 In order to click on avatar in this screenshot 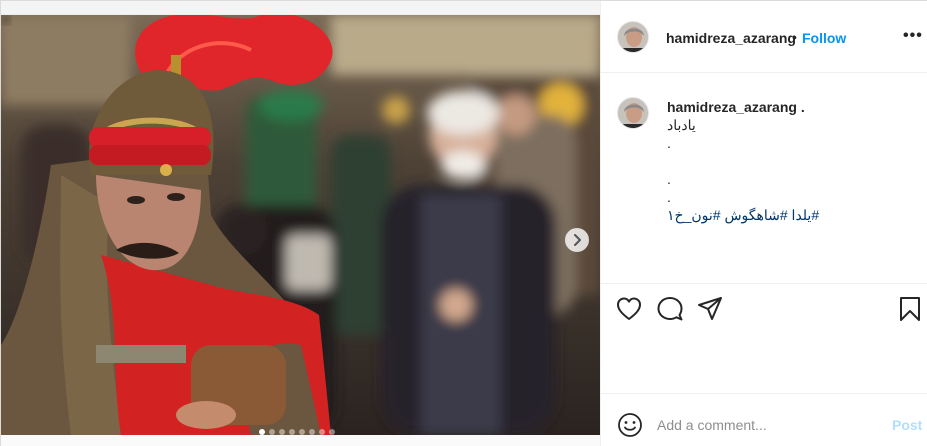, I will do `click(633, 37)`.